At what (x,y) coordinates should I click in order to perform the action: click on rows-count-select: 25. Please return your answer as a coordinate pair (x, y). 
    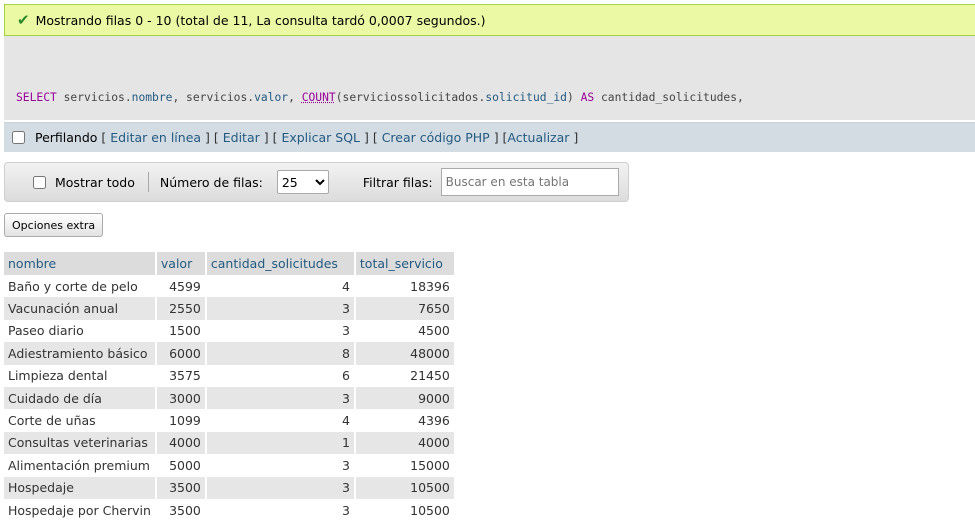
    Looking at the image, I should click on (302, 182).